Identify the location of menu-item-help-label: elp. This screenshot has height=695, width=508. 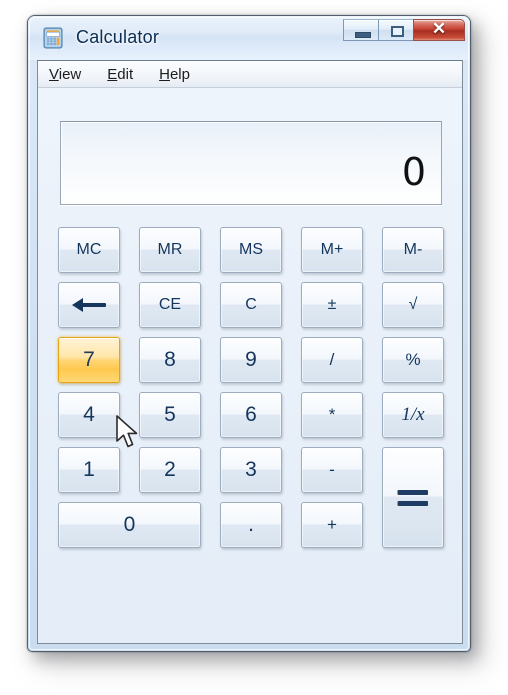
(179, 74).